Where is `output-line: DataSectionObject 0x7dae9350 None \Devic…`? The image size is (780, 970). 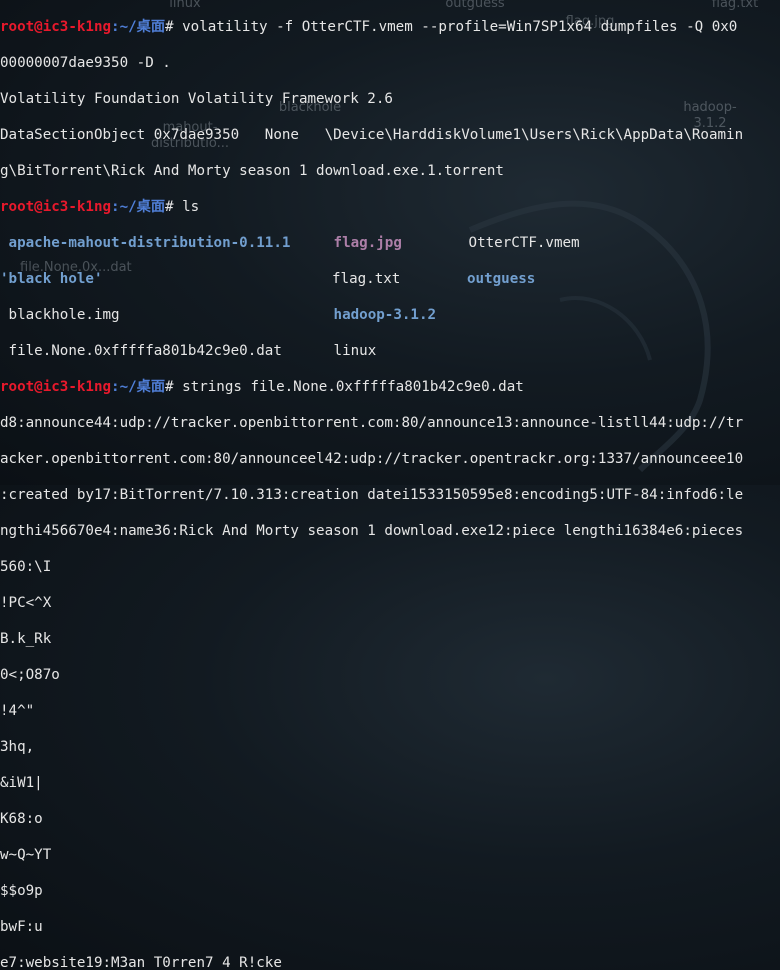
output-line: DataSectionObject 0x7dae9350 None \Devic… is located at coordinates (372, 135).